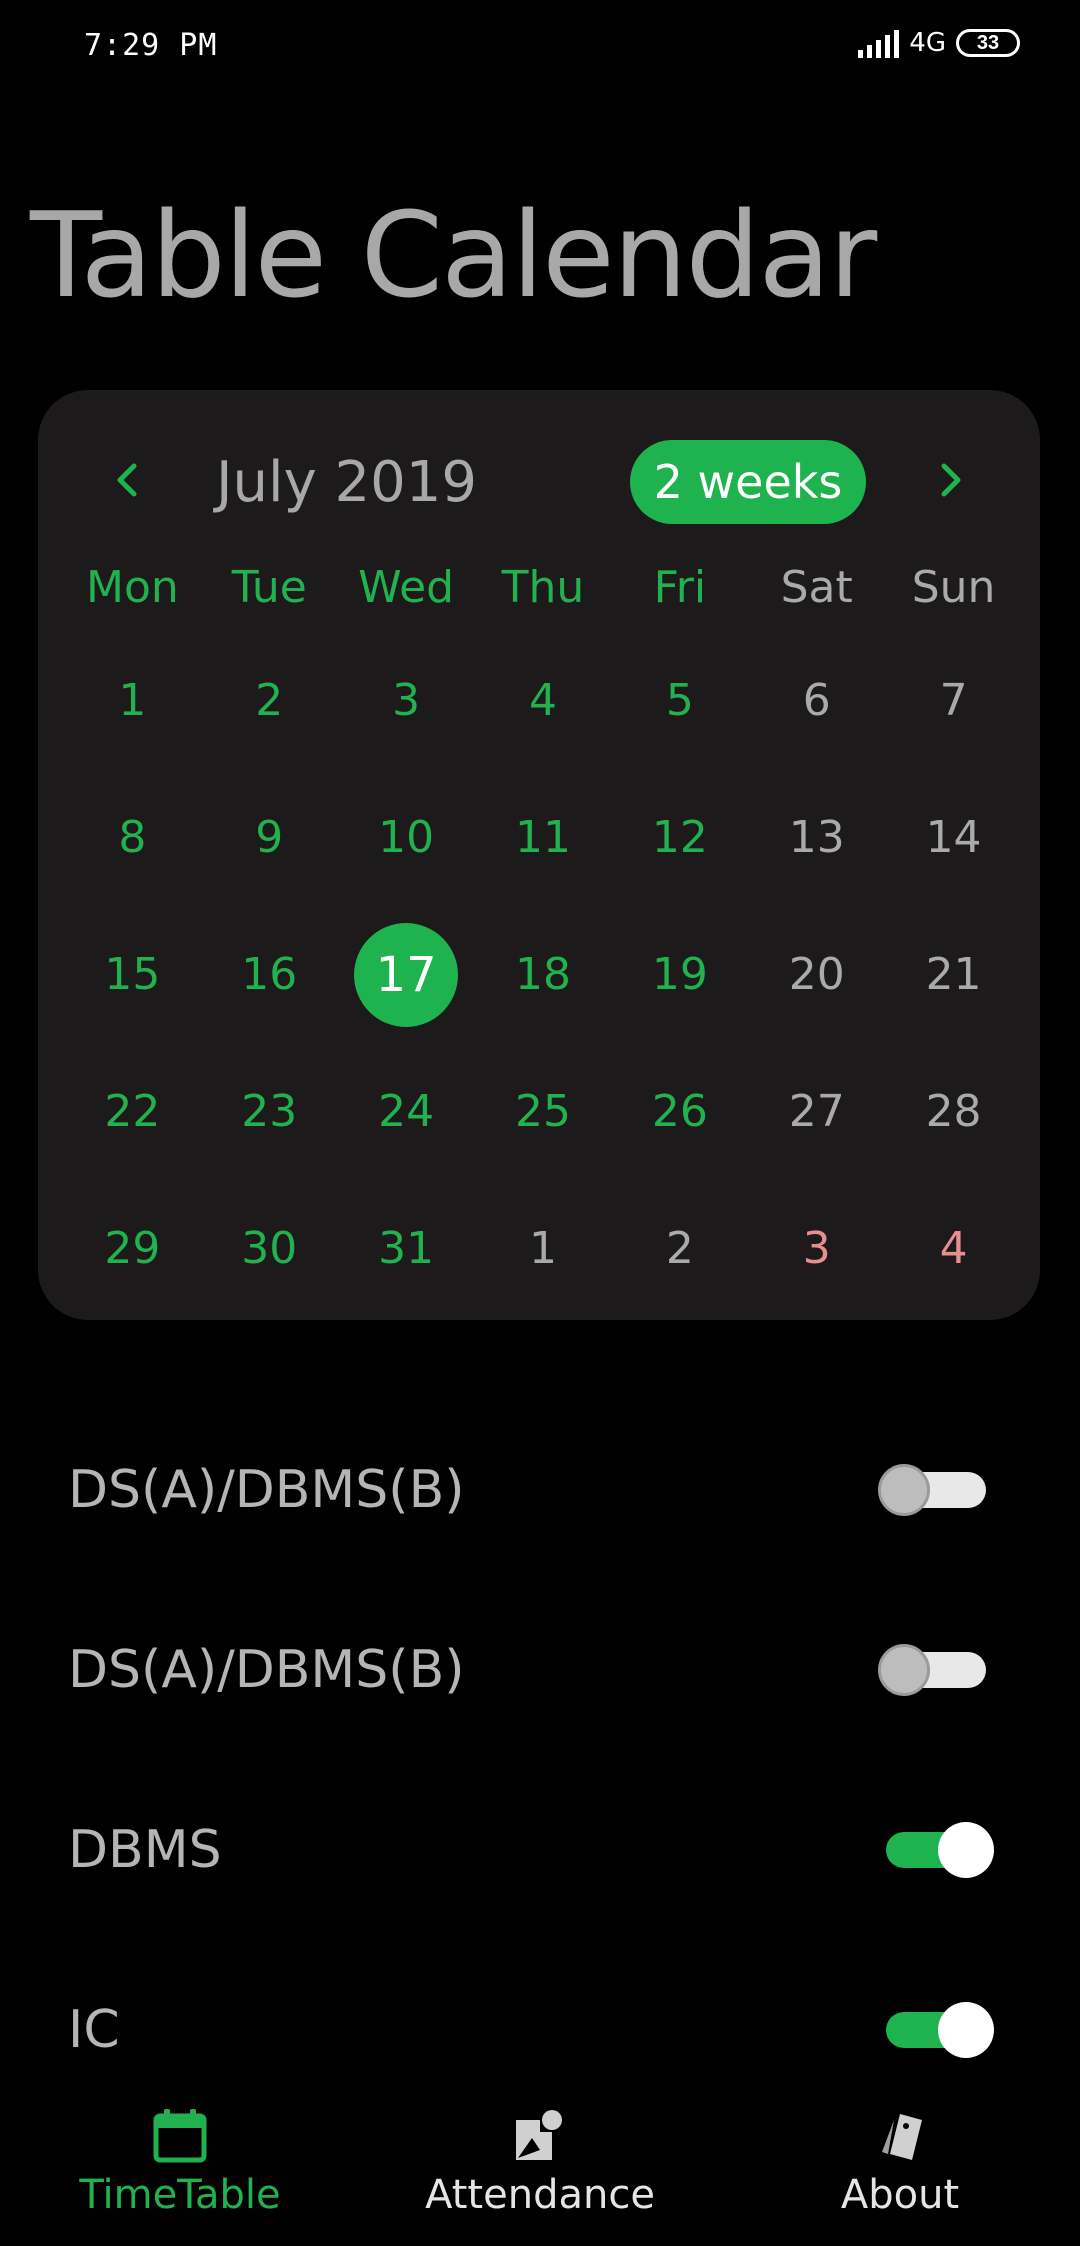 The height and width of the screenshot is (2246, 1080). Describe the element at coordinates (953, 587) in the screenshot. I see `weekday-label: Sun` at that location.